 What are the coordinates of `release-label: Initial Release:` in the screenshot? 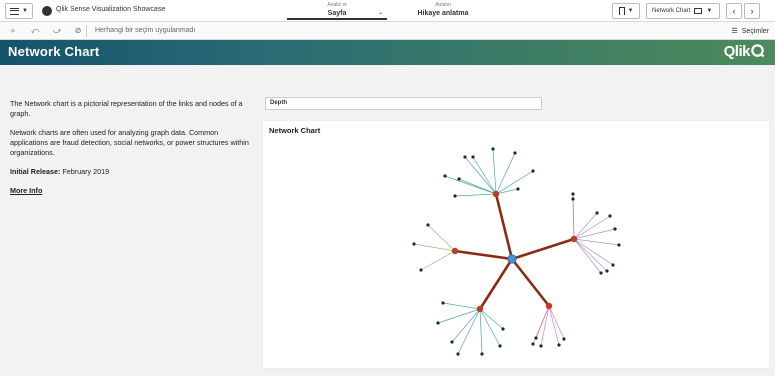 It's located at (35, 171).